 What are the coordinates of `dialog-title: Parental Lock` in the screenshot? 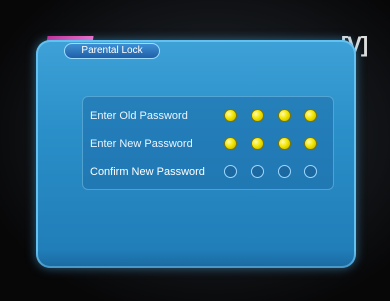 It's located at (112, 51).